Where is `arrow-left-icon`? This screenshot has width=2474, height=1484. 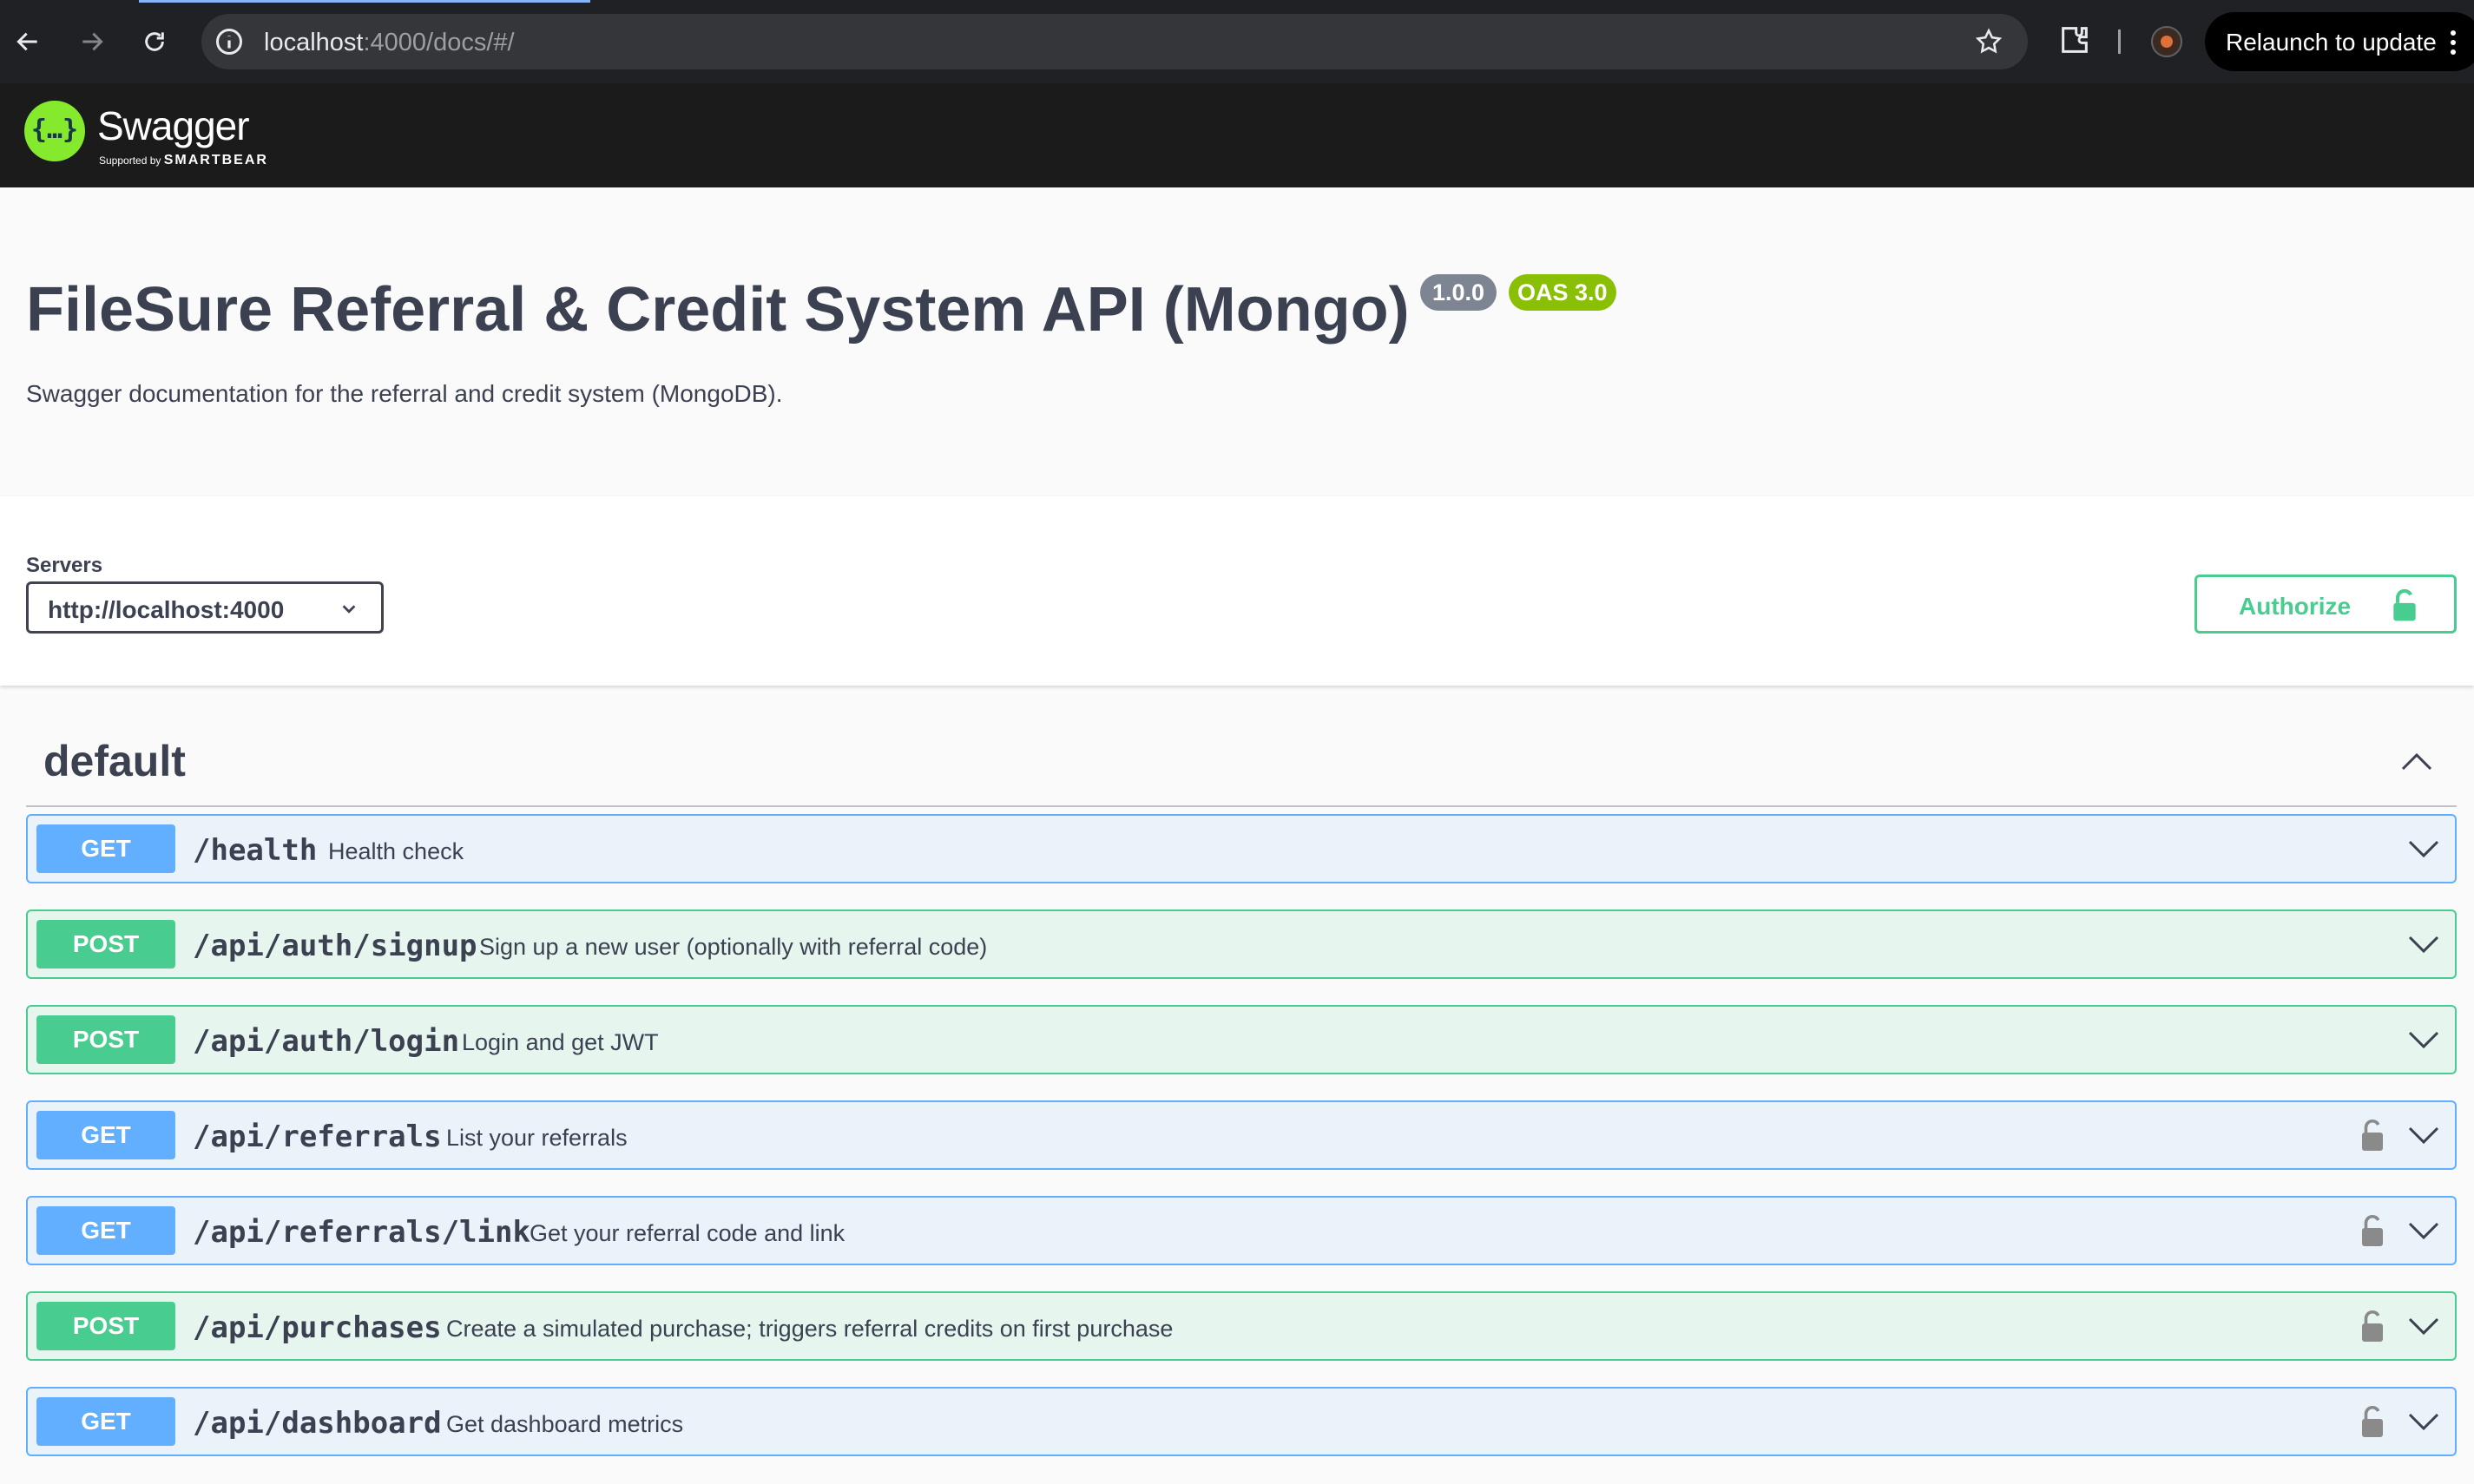 arrow-left-icon is located at coordinates (26, 41).